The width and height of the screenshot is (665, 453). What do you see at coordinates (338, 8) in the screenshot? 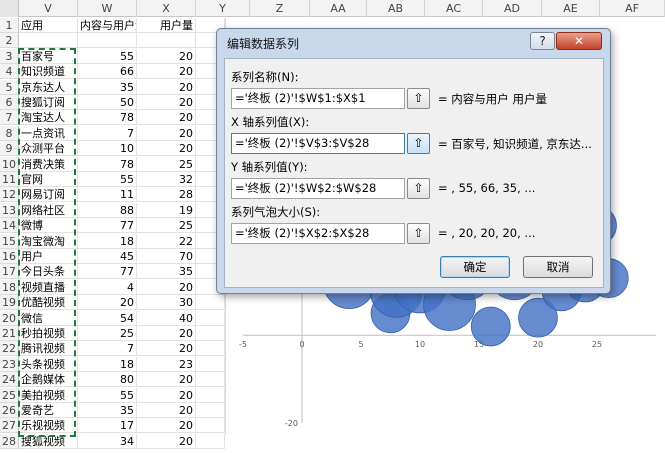
I see `column-header-aa: AA` at bounding box center [338, 8].